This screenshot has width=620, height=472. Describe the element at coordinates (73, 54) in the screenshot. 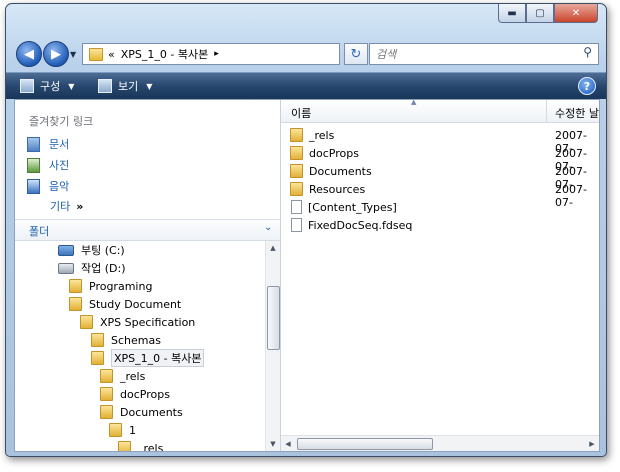

I see `recent-pages-dropdown: ▼` at that location.